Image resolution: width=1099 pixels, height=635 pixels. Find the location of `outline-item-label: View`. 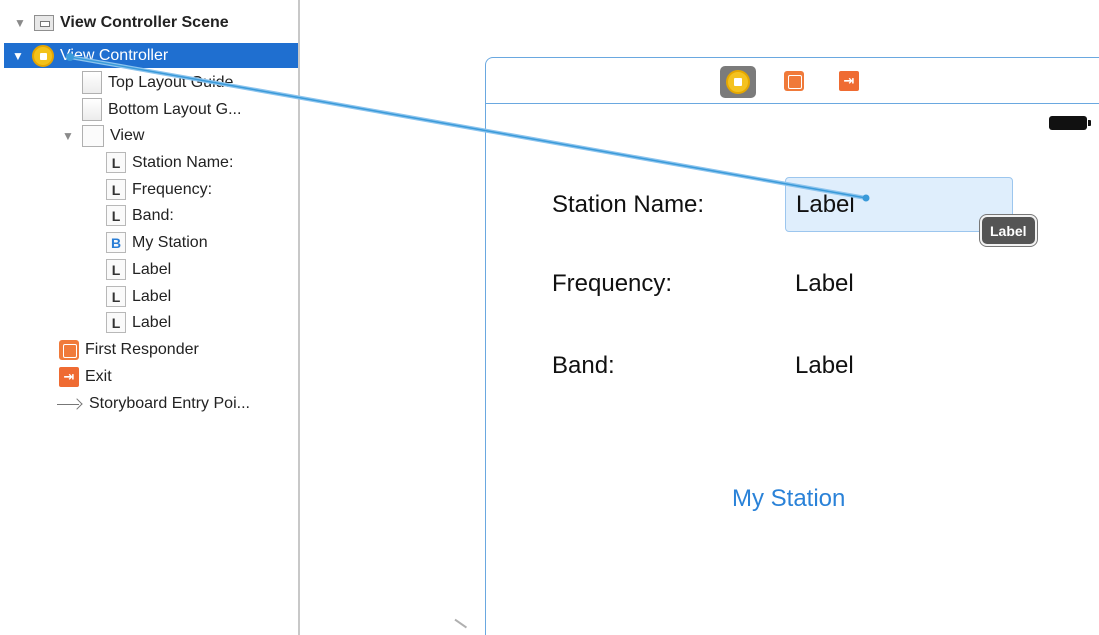

outline-item-label: View is located at coordinates (127, 135).